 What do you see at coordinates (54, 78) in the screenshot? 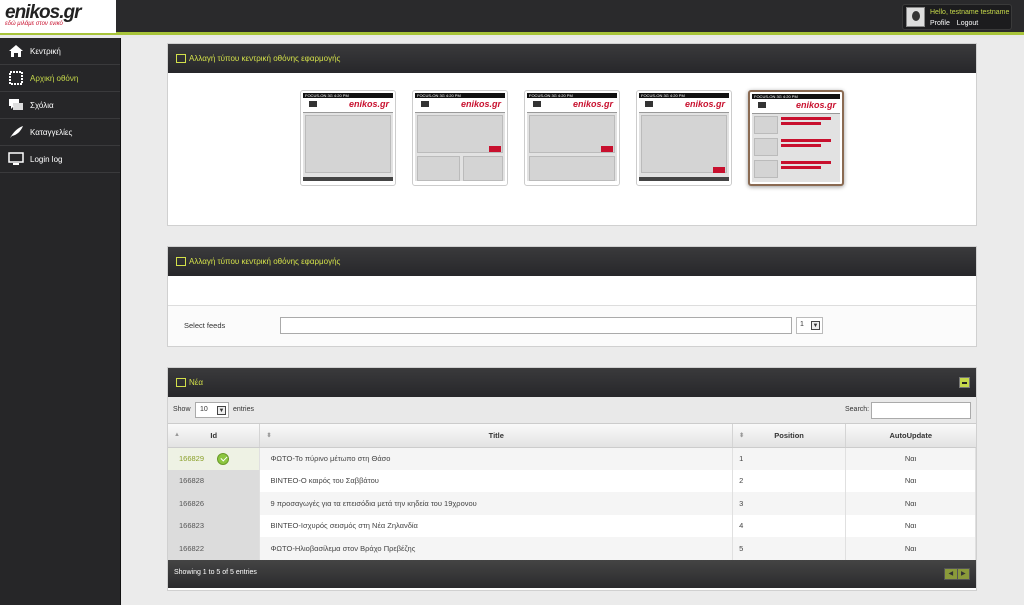
I see `sidebar-item-label: Αρχική οθόνη` at bounding box center [54, 78].